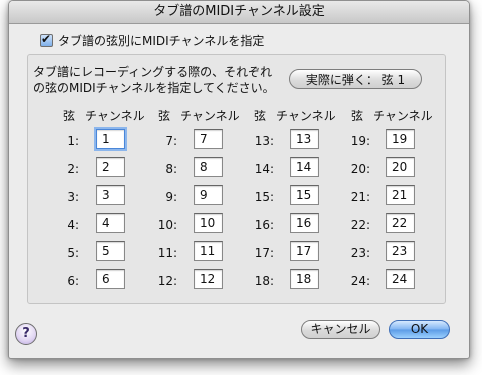 The width and height of the screenshot is (482, 375). Describe the element at coordinates (167, 281) in the screenshot. I see `string-label: 12:` at that location.